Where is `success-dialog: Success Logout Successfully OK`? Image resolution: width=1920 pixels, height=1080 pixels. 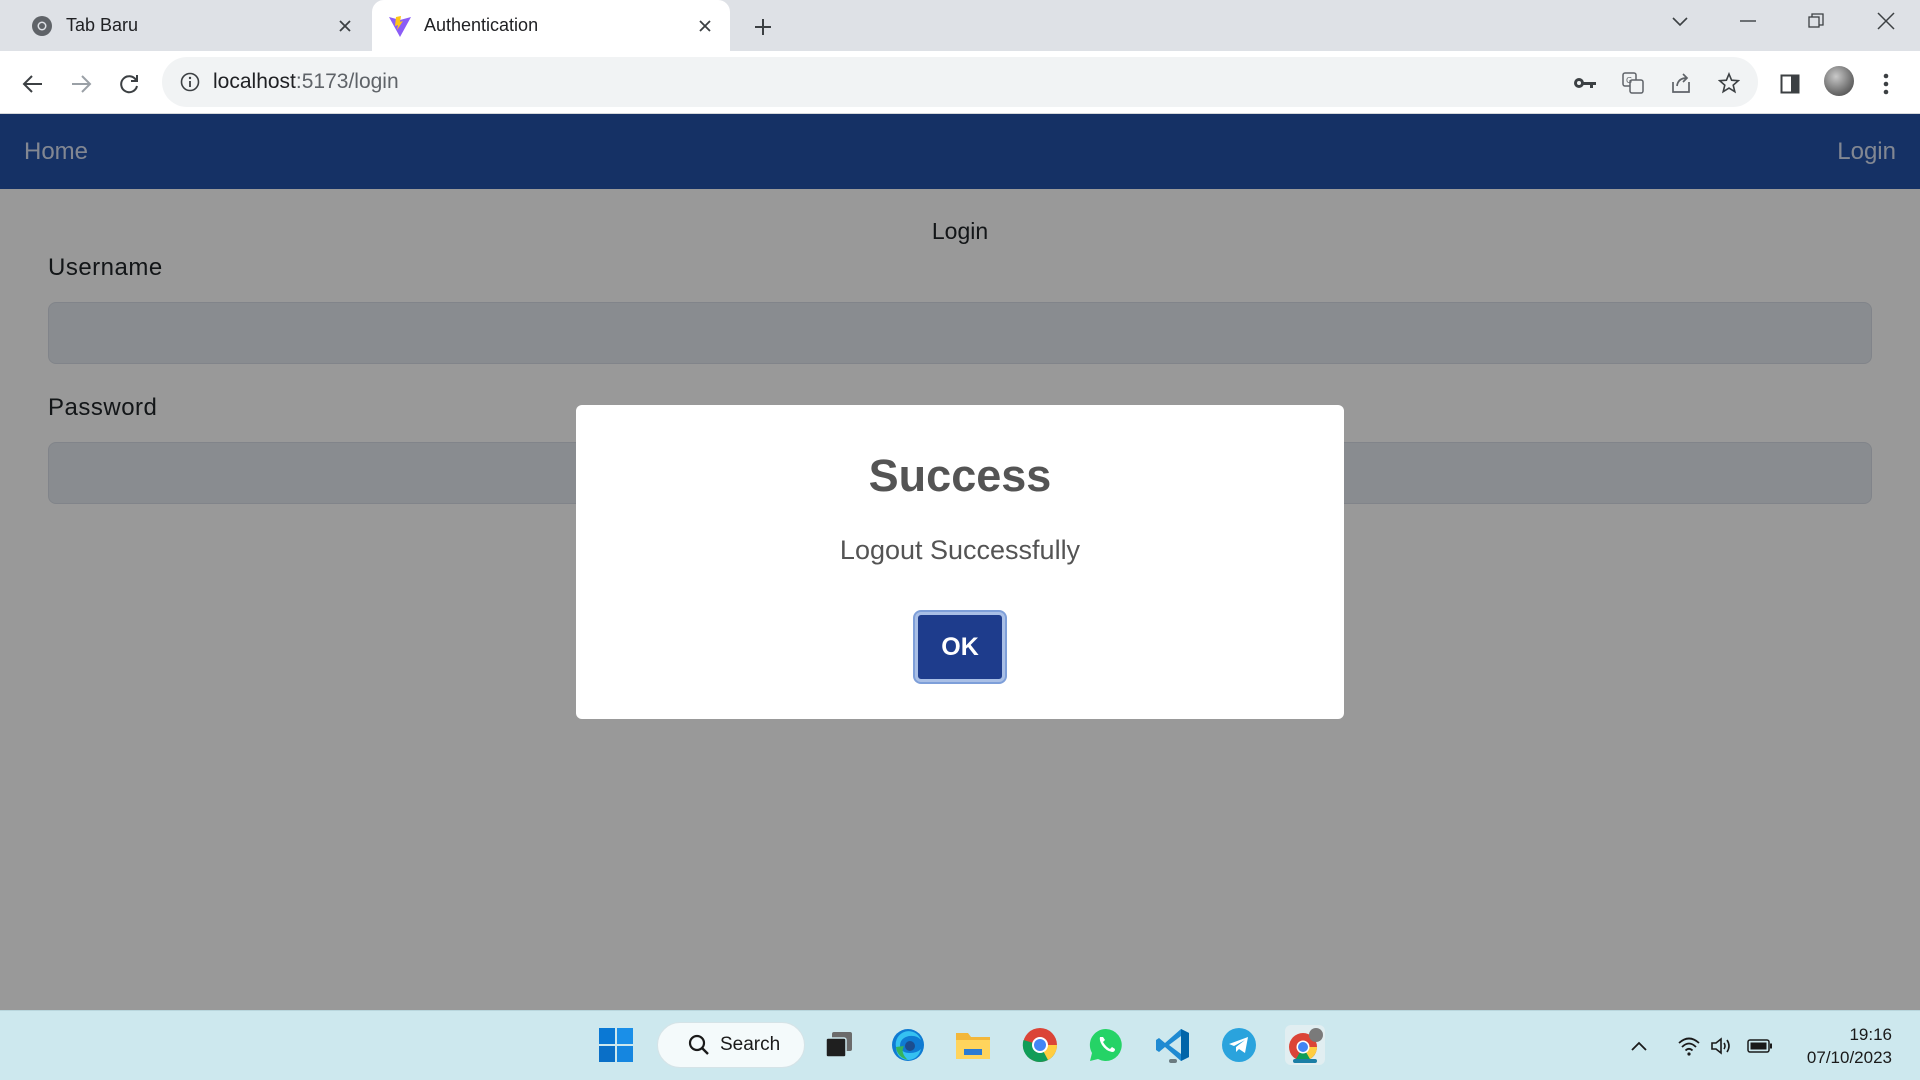
success-dialog: Success Logout Successfully OK is located at coordinates (960, 562).